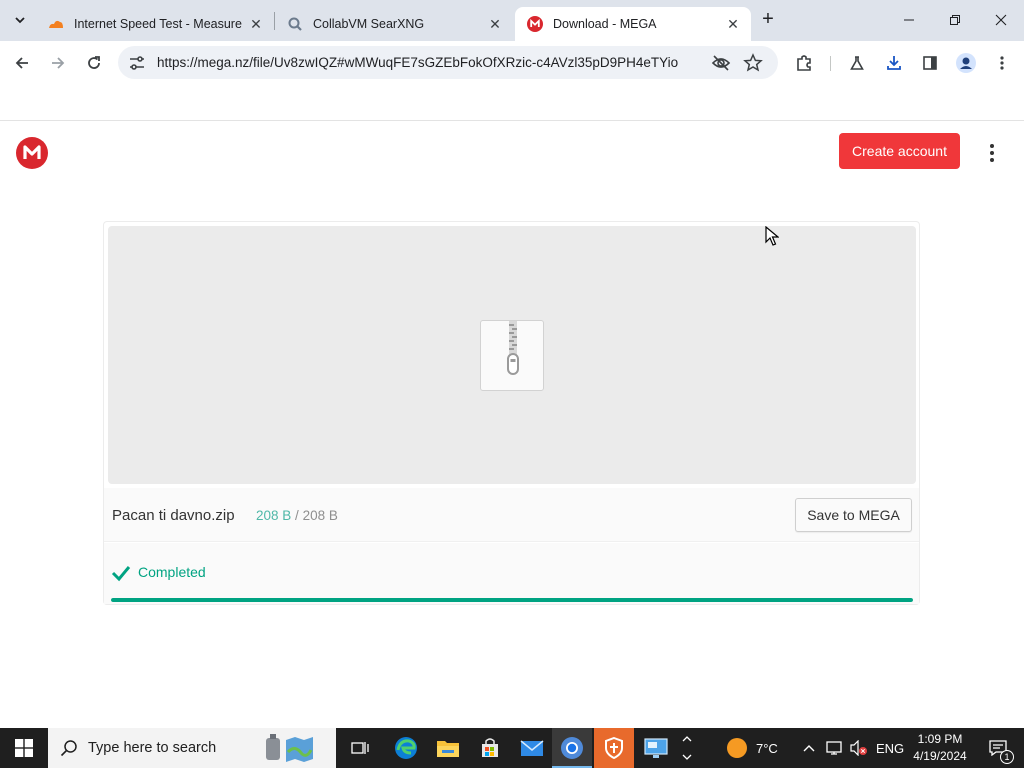  I want to click on tab-searxng: CollabVM SearXNG ✕, so click(394, 24).